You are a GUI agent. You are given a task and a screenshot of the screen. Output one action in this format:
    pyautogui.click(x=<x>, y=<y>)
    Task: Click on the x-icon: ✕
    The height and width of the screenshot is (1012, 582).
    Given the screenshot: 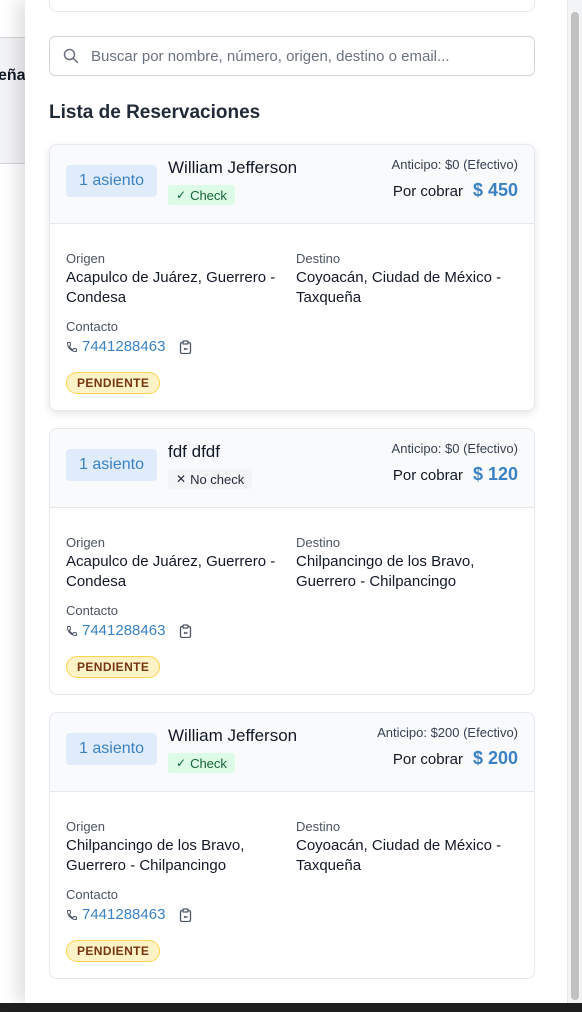 What is the action you would take?
    pyautogui.click(x=181, y=479)
    